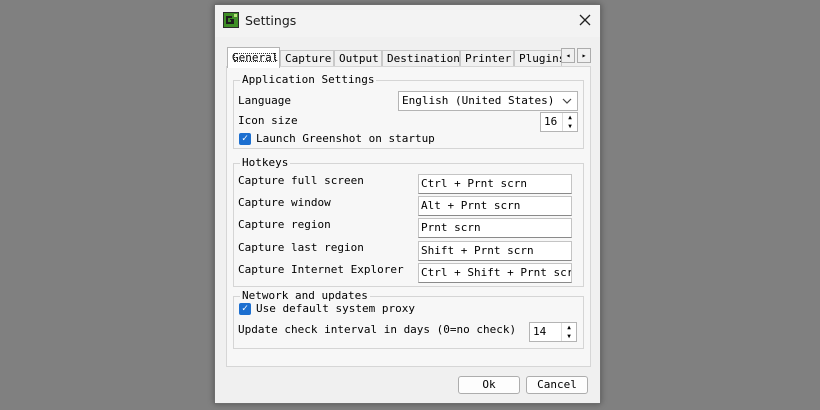  I want to click on cancel-button: Cancel, so click(557, 385).